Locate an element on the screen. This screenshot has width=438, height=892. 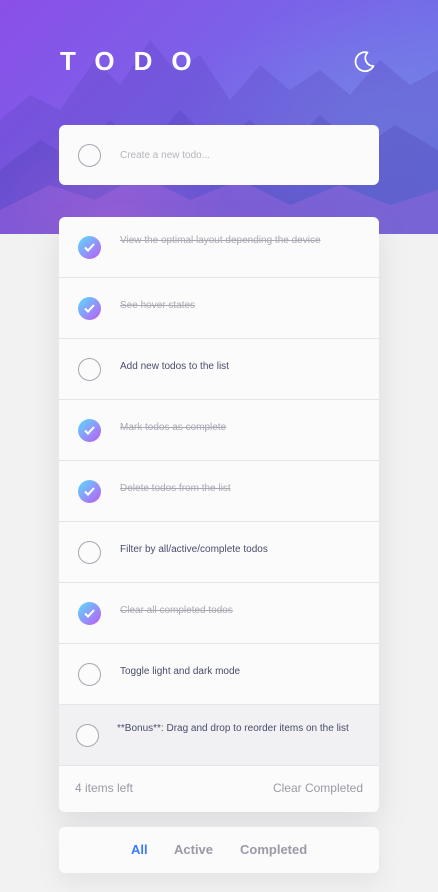
new-todo-card is located at coordinates (219, 155).